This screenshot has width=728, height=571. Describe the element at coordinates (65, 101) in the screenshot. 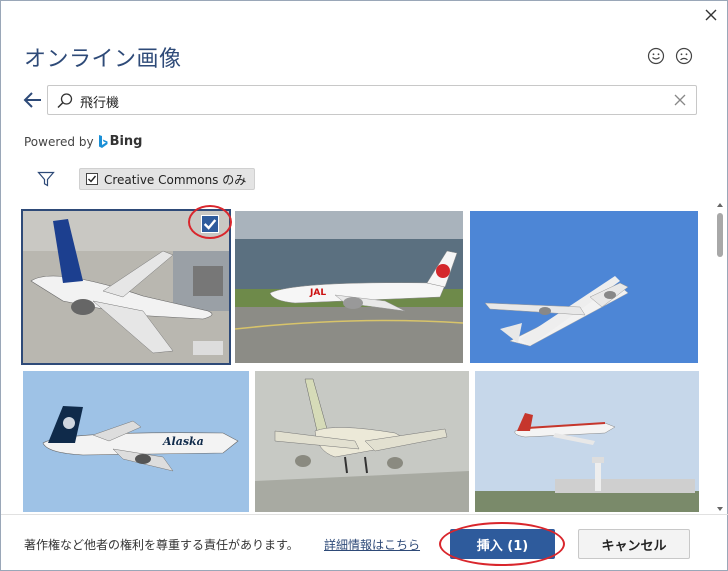

I see `search-icon` at that location.